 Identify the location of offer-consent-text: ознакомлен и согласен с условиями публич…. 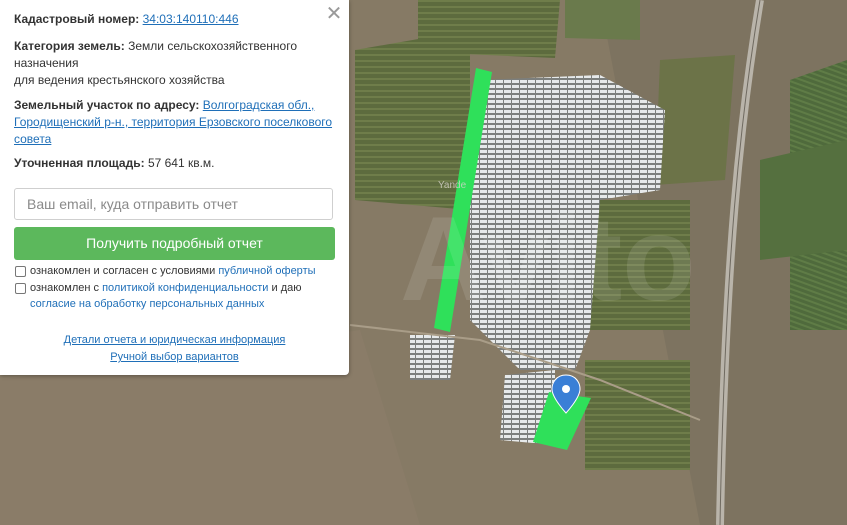
(173, 271).